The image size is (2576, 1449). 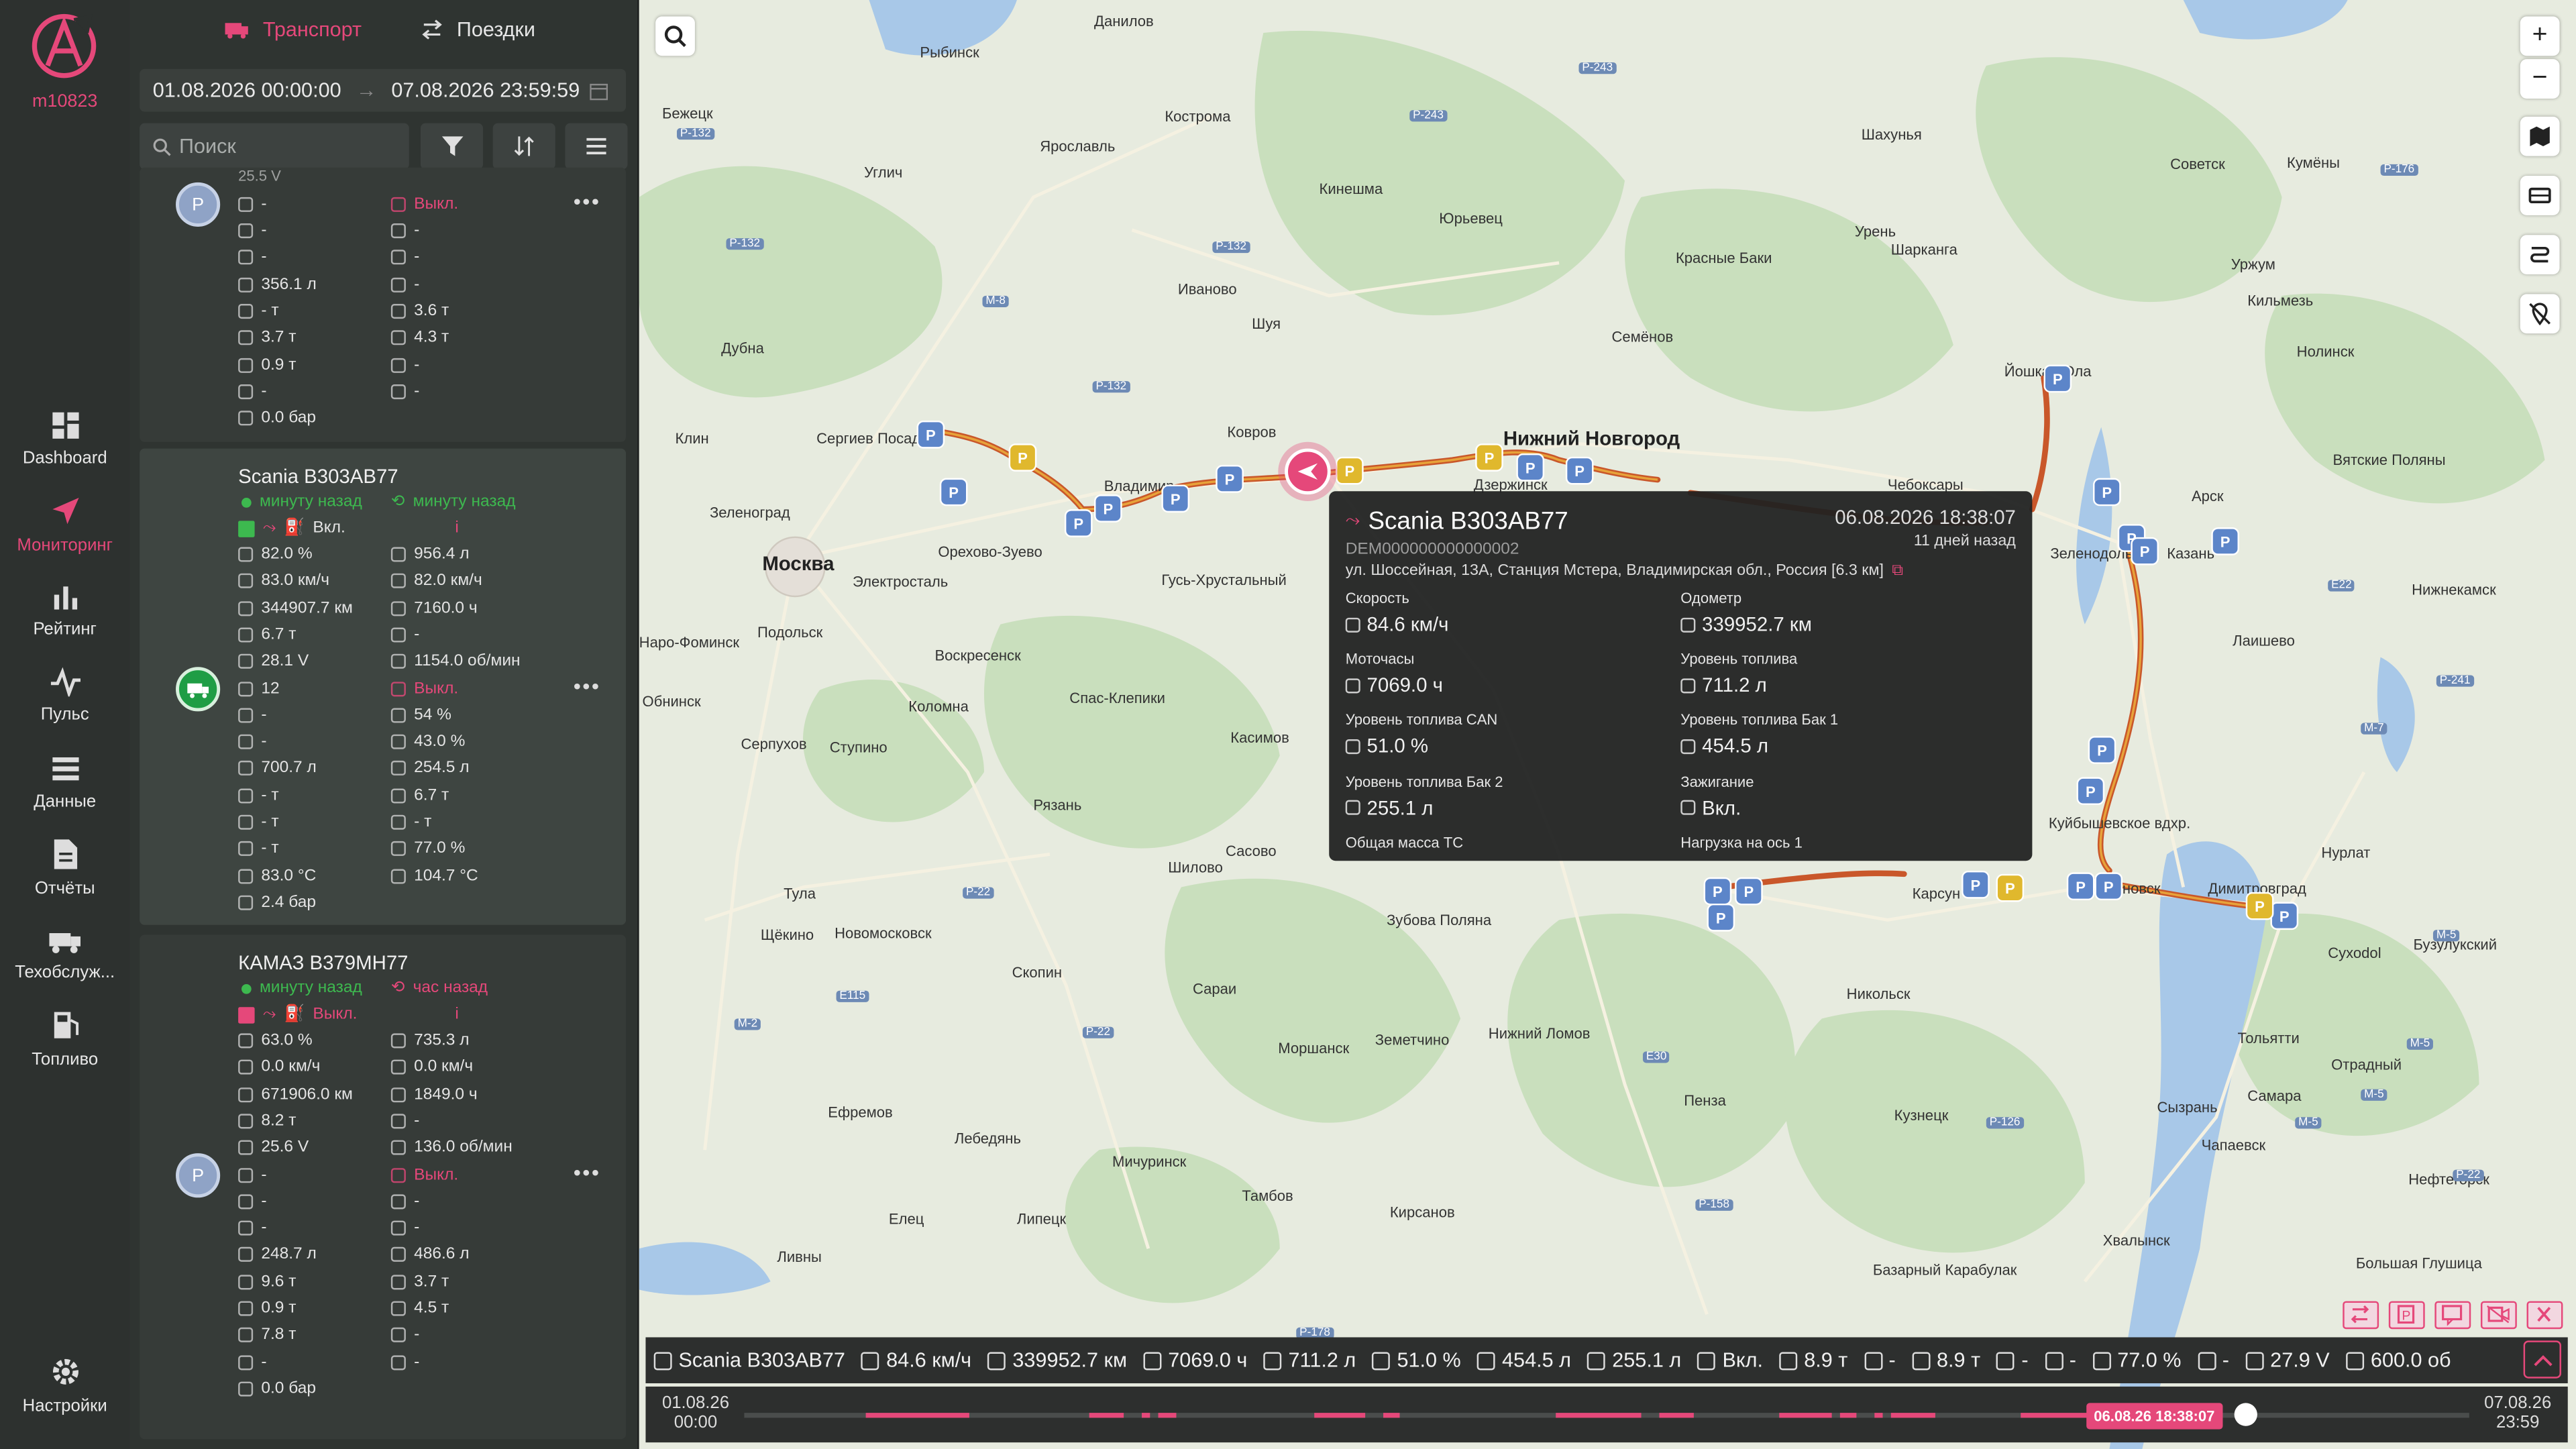 I want to click on video-off-button, so click(x=2498, y=1315).